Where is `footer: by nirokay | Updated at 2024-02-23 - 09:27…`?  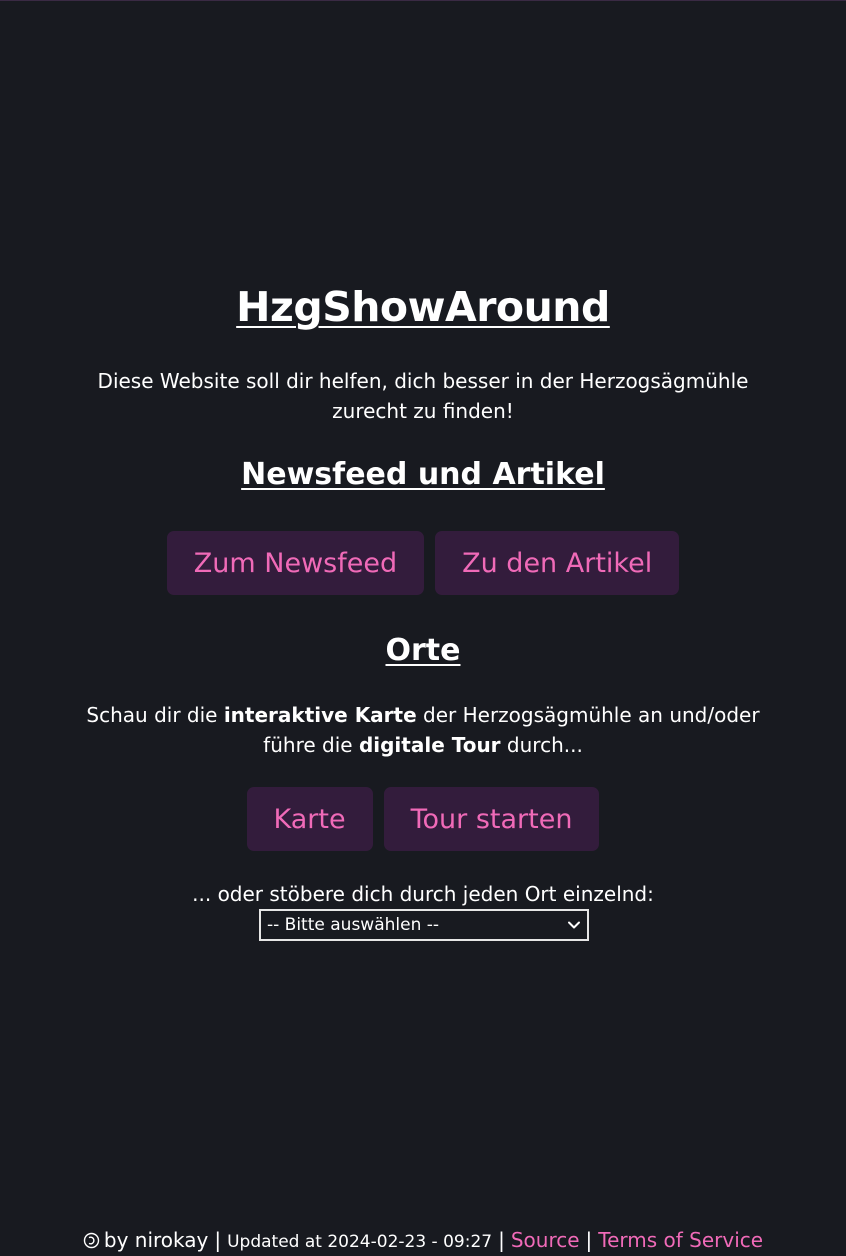 footer: by nirokay | Updated at 2024-02-23 - 09:27… is located at coordinates (423, 1240).